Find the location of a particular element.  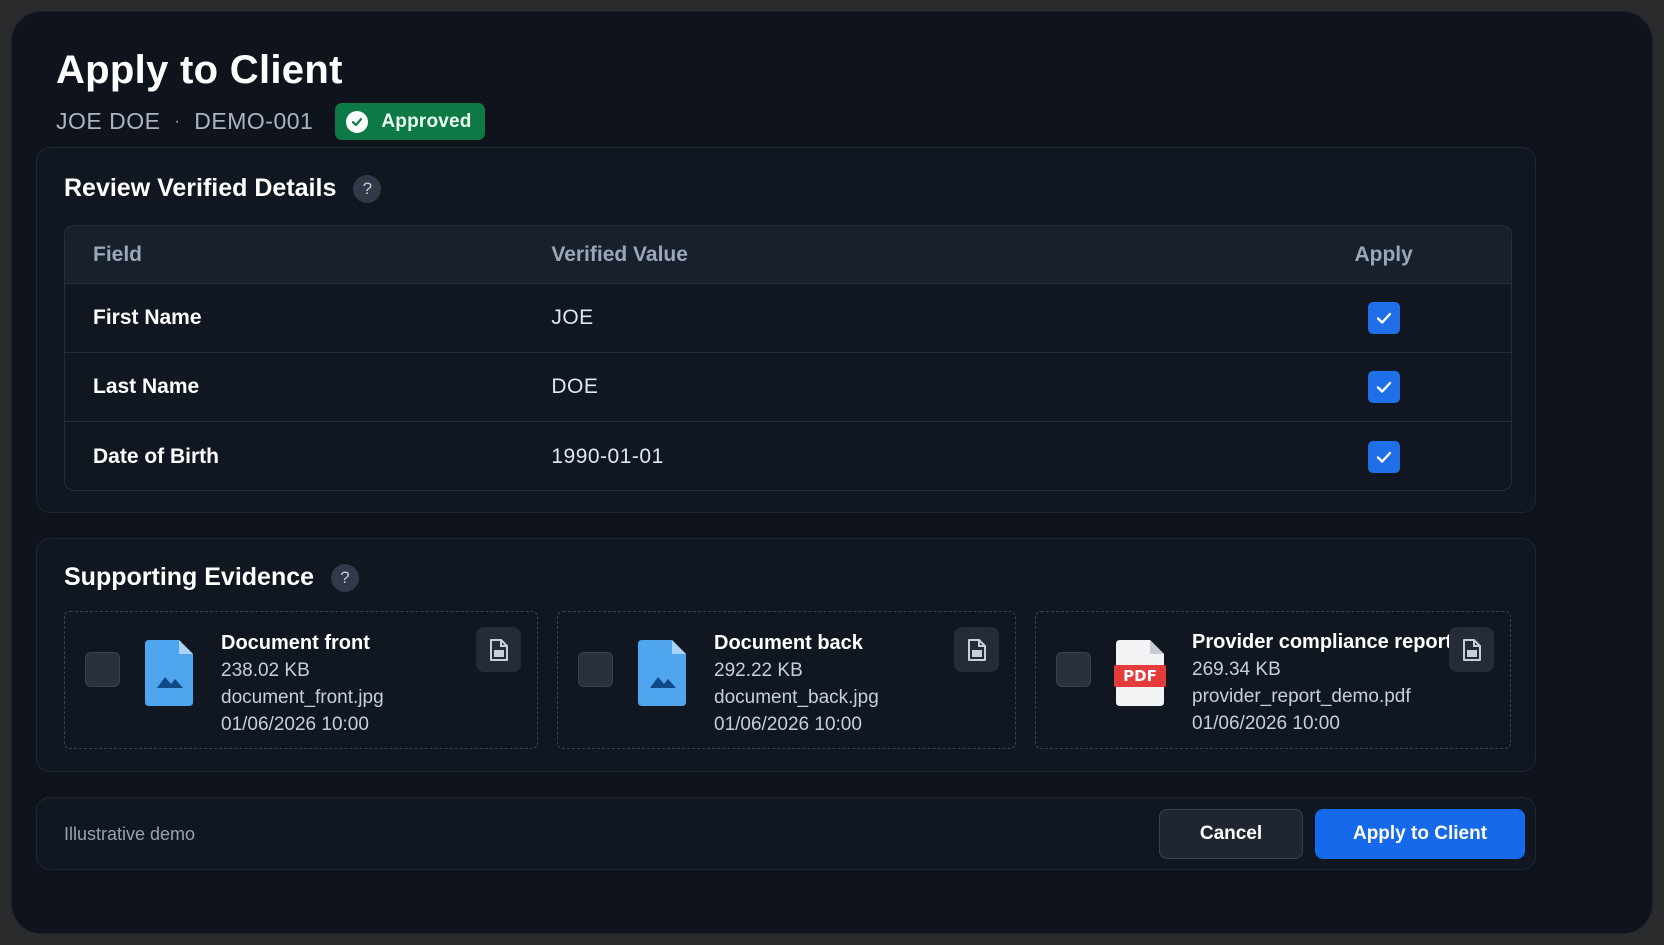

status-badge: Approved is located at coordinates (410, 121).